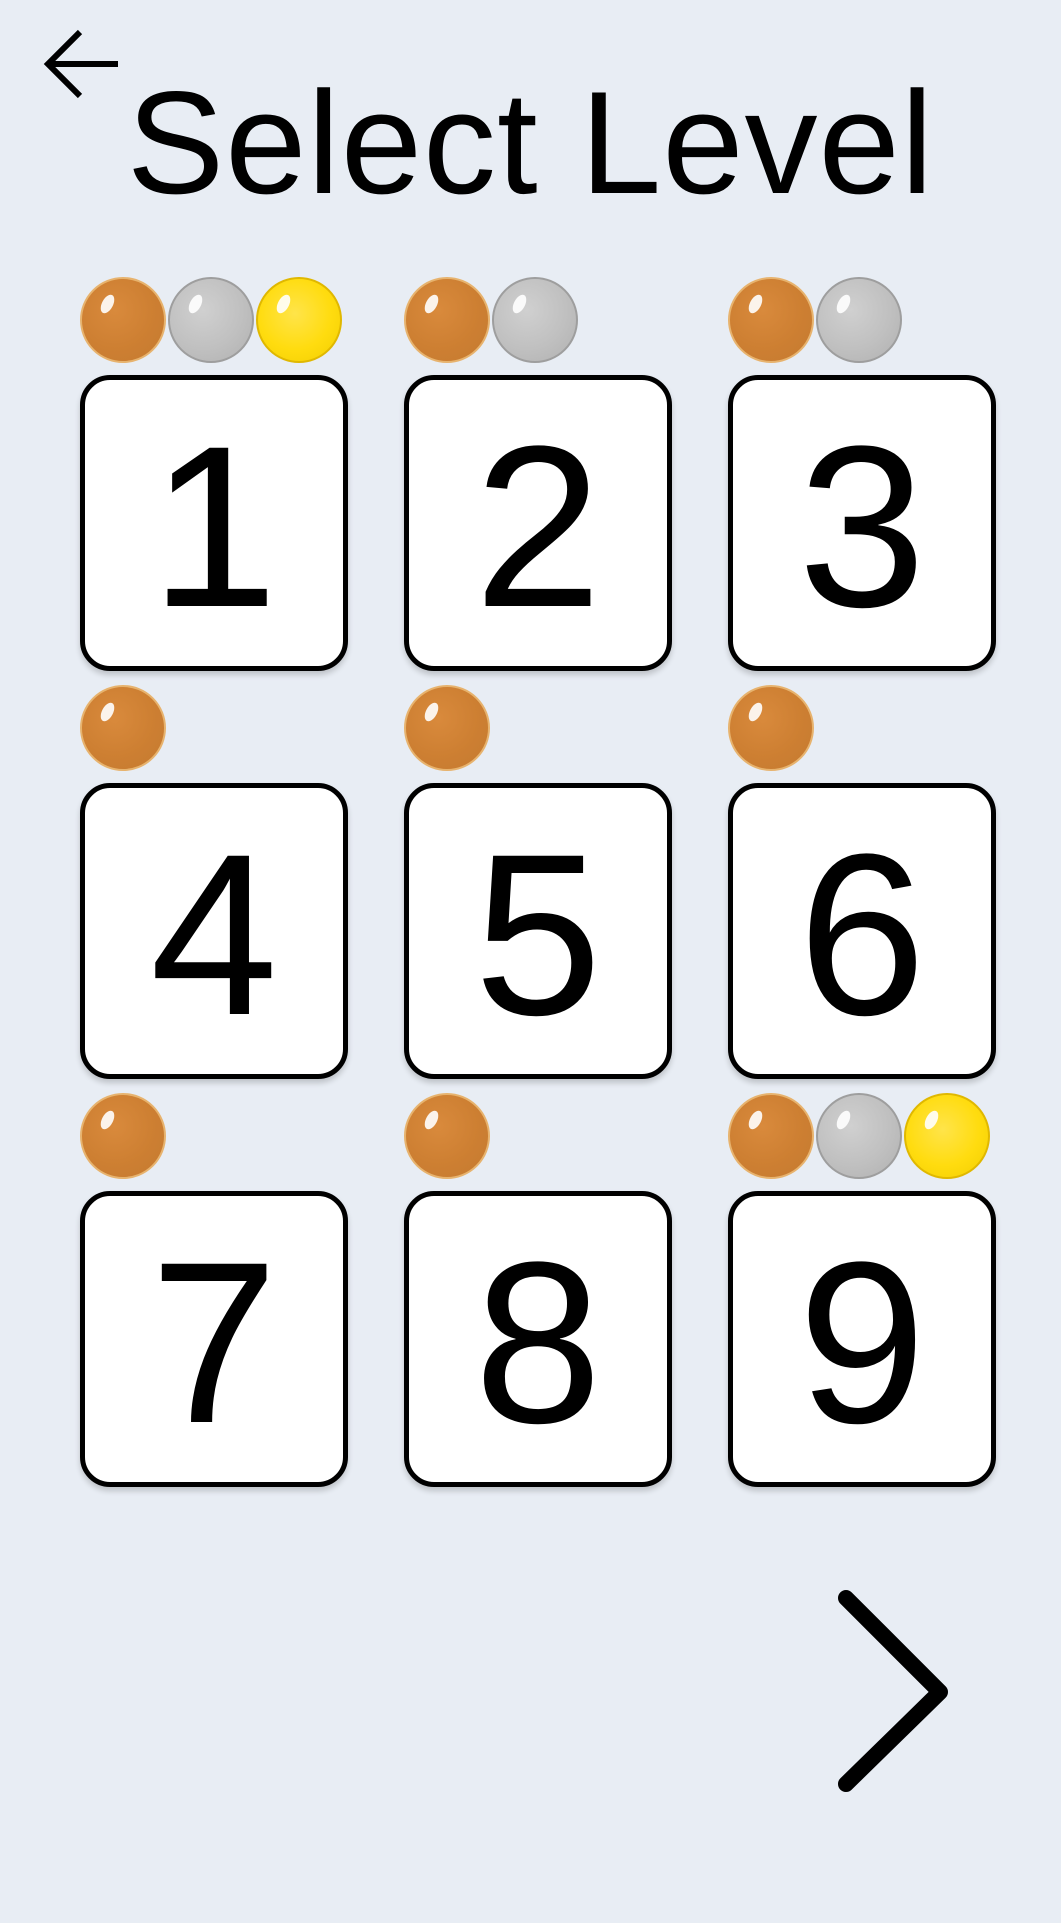  I want to click on level-cell-4: 4, so click(214, 884).